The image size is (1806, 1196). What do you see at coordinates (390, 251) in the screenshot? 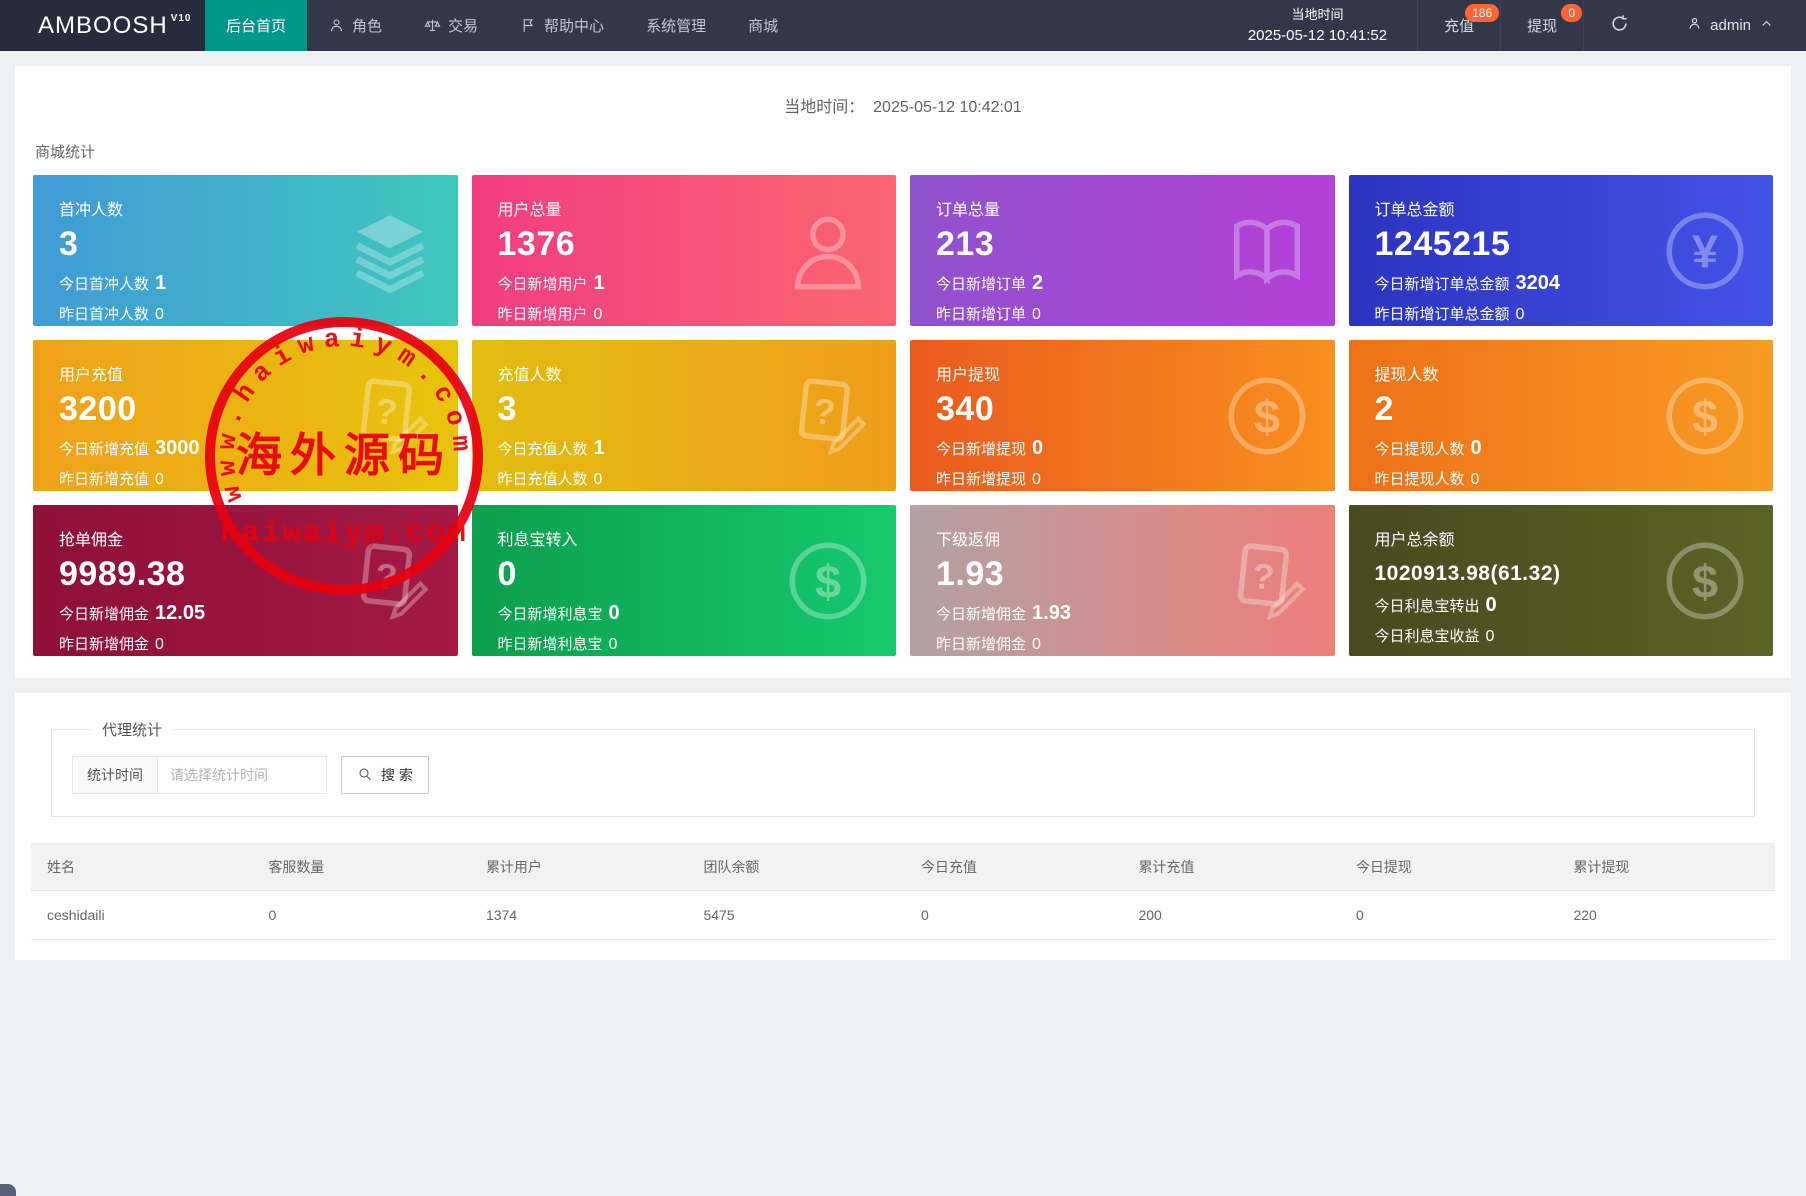
I see `layers-icon` at bounding box center [390, 251].